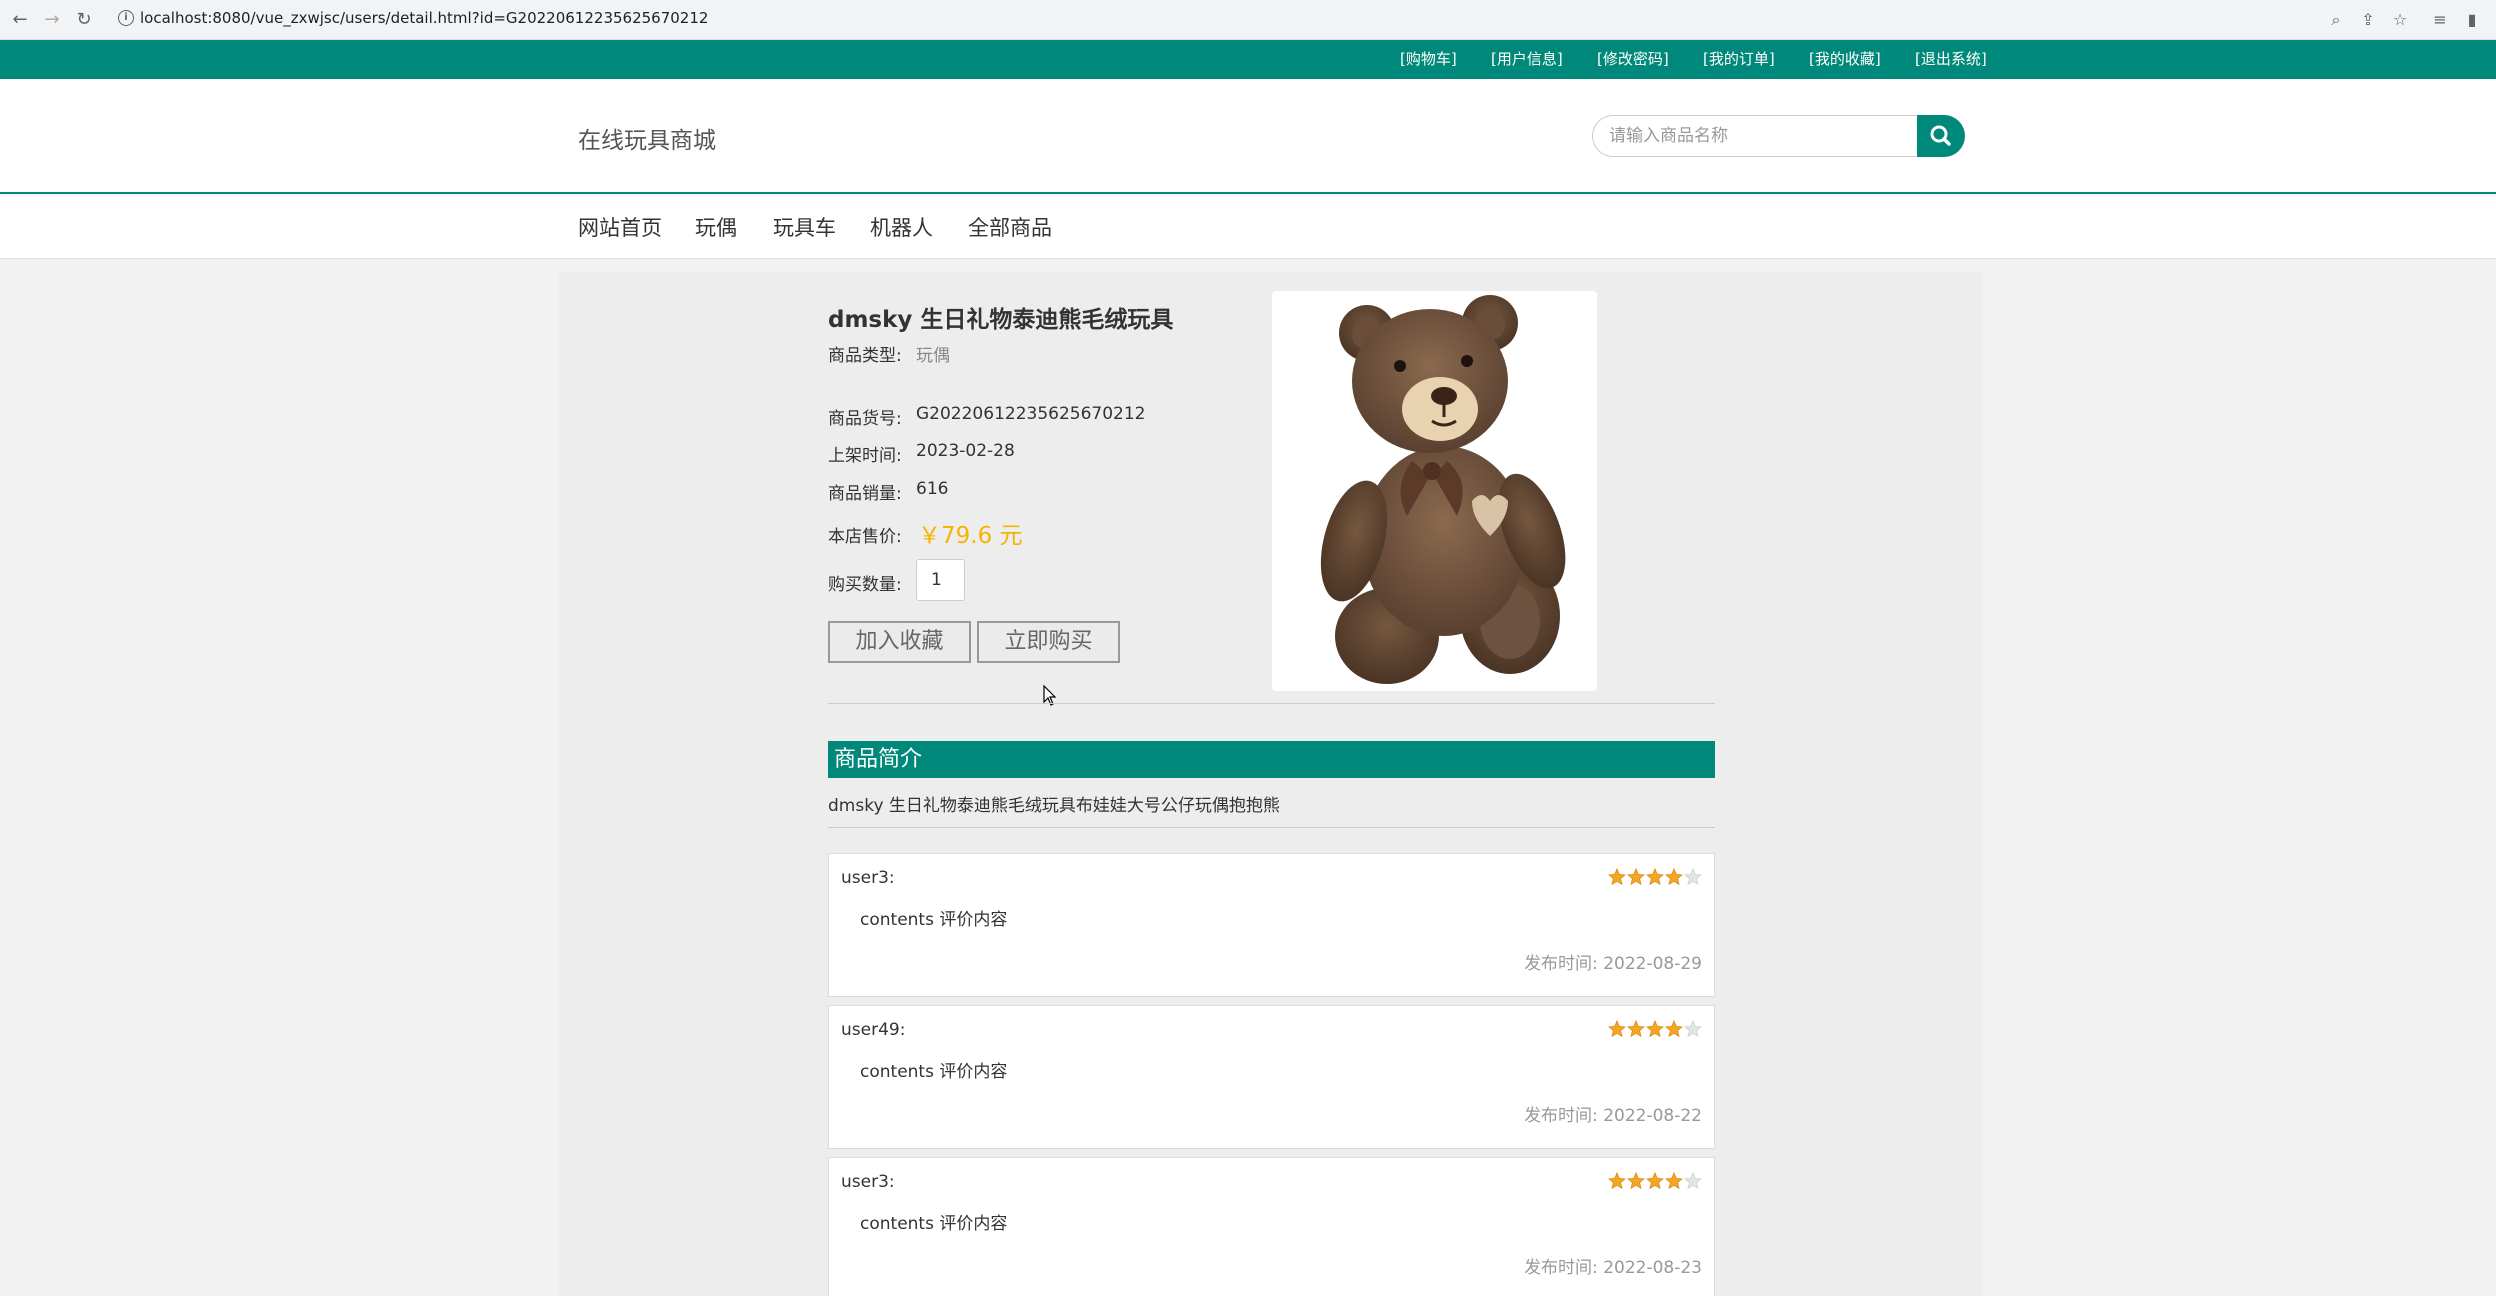 This screenshot has width=2496, height=1296. Describe the element at coordinates (899, 642) in the screenshot. I see `add-to-favorites-button: 加入收藏` at that location.